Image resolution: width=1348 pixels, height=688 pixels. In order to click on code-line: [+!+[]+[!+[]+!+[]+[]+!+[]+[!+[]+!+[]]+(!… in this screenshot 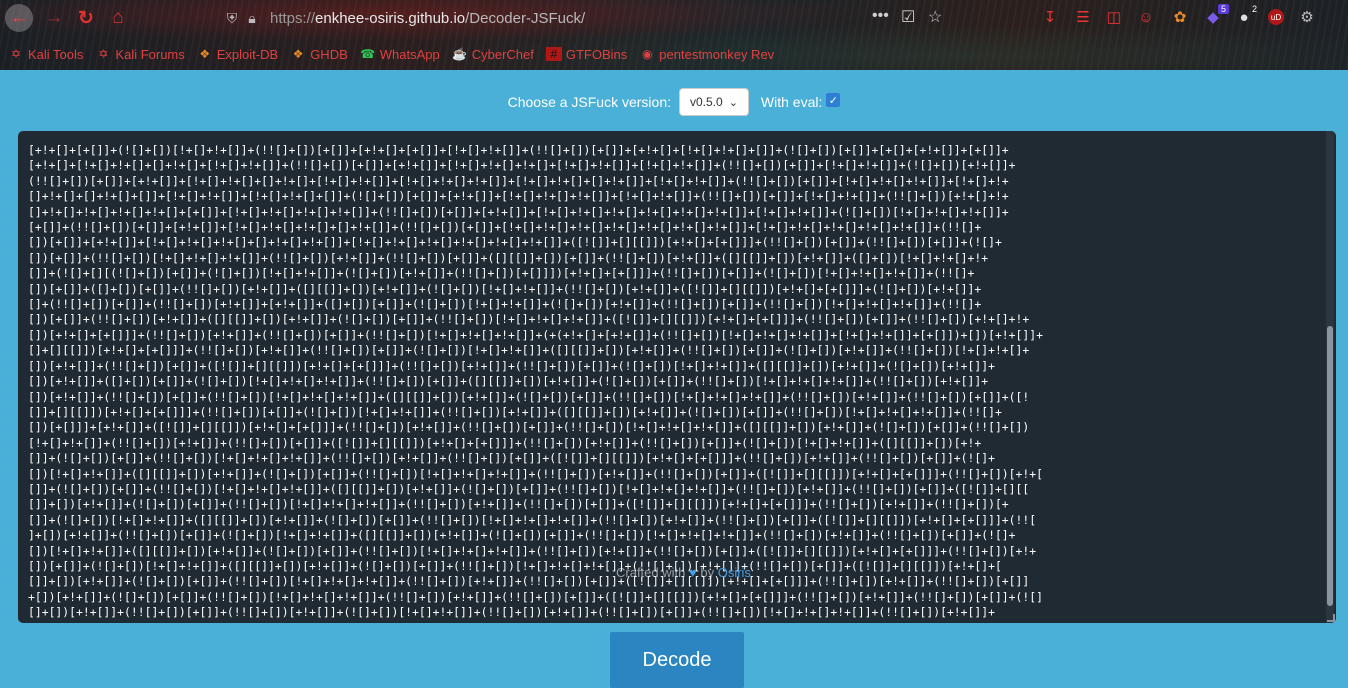, I will do `click(522, 165)`.